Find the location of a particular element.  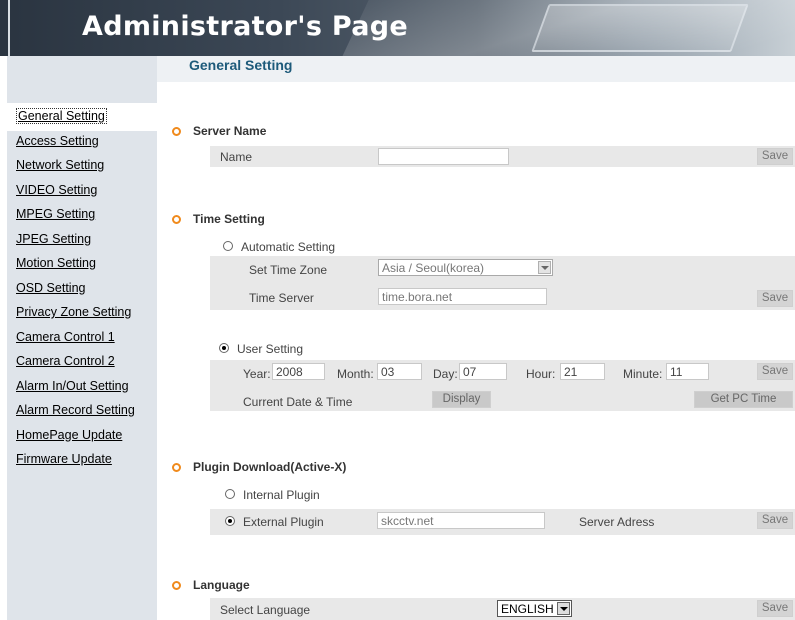

external-plugin-label: External Plugin is located at coordinates (283, 522).